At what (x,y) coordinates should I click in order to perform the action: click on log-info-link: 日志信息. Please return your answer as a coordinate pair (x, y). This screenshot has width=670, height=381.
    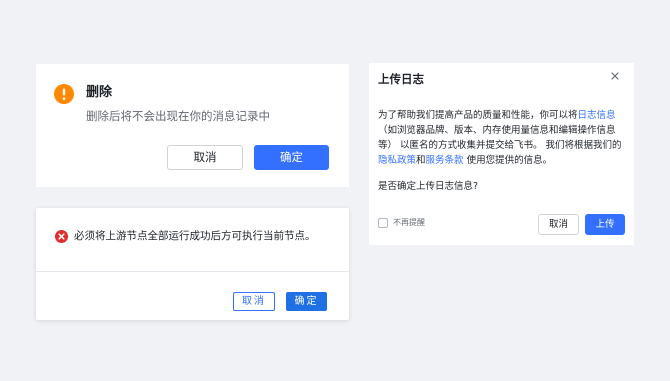
    Looking at the image, I should click on (597, 115).